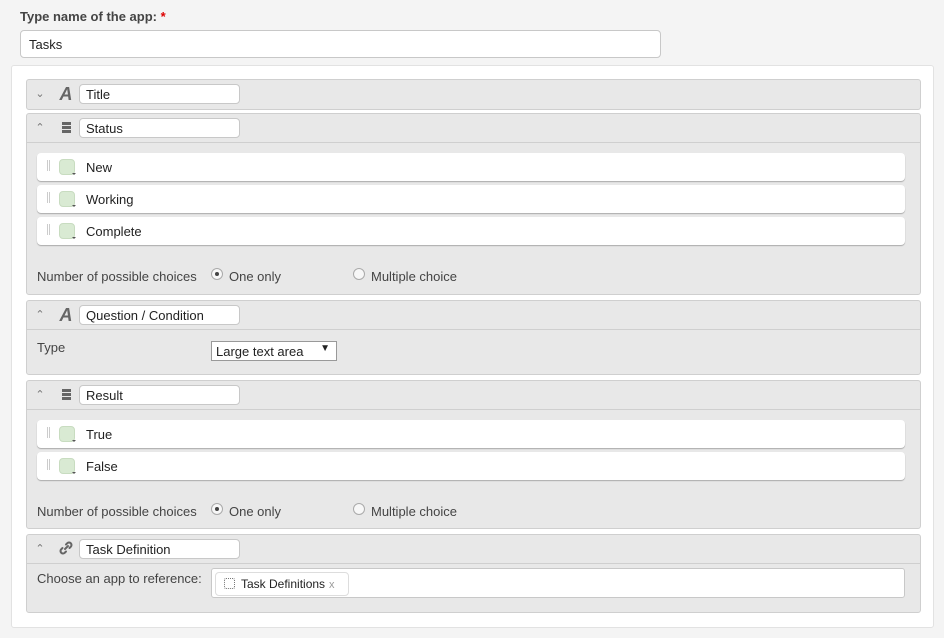 This screenshot has width=944, height=638. Describe the element at coordinates (471, 199) in the screenshot. I see `choice-item: Working` at that location.